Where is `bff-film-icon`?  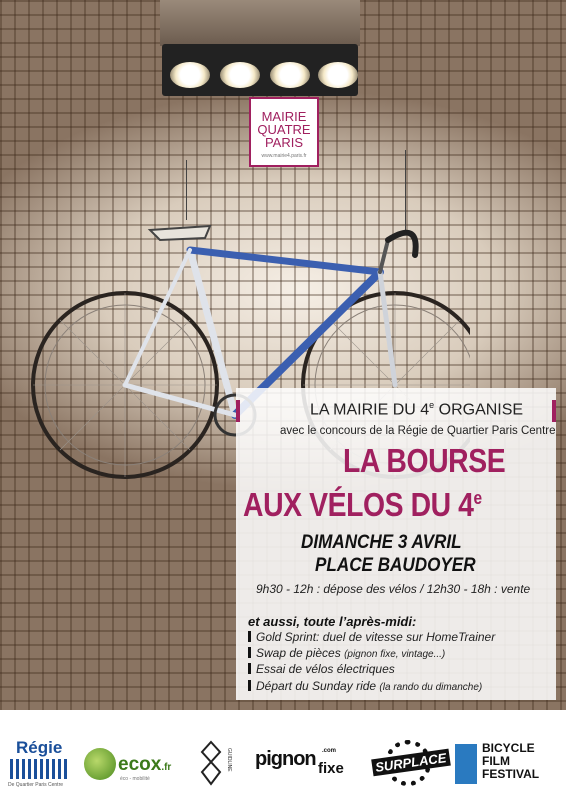 bff-film-icon is located at coordinates (466, 764).